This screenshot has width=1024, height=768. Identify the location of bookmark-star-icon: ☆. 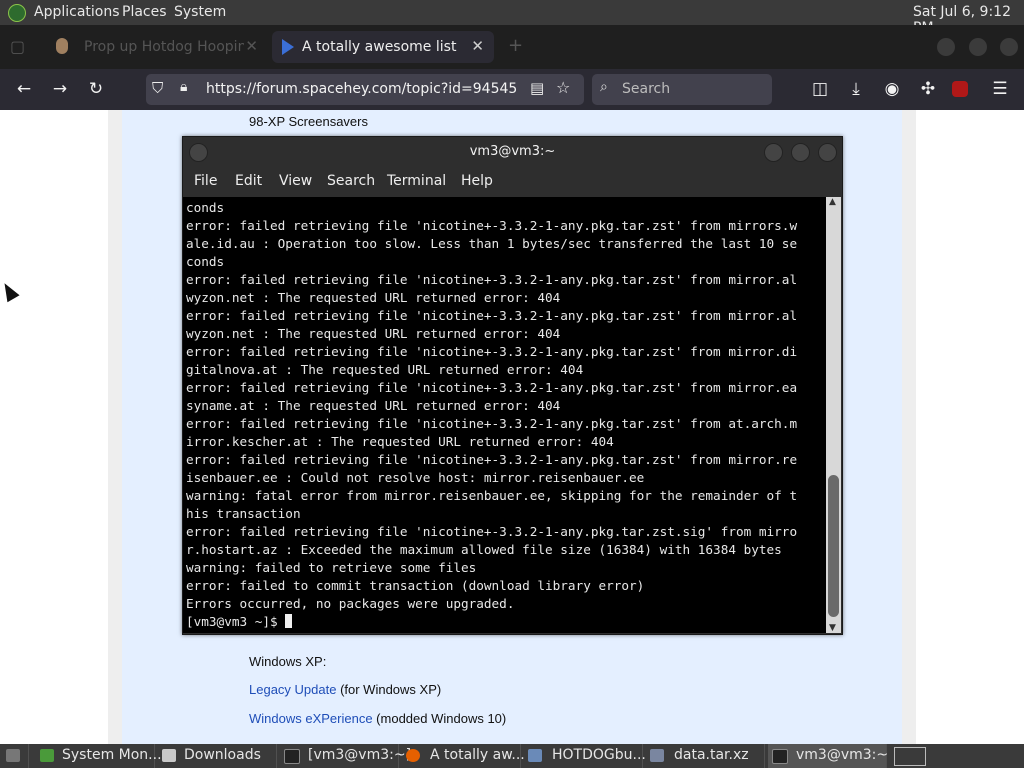
(563, 87).